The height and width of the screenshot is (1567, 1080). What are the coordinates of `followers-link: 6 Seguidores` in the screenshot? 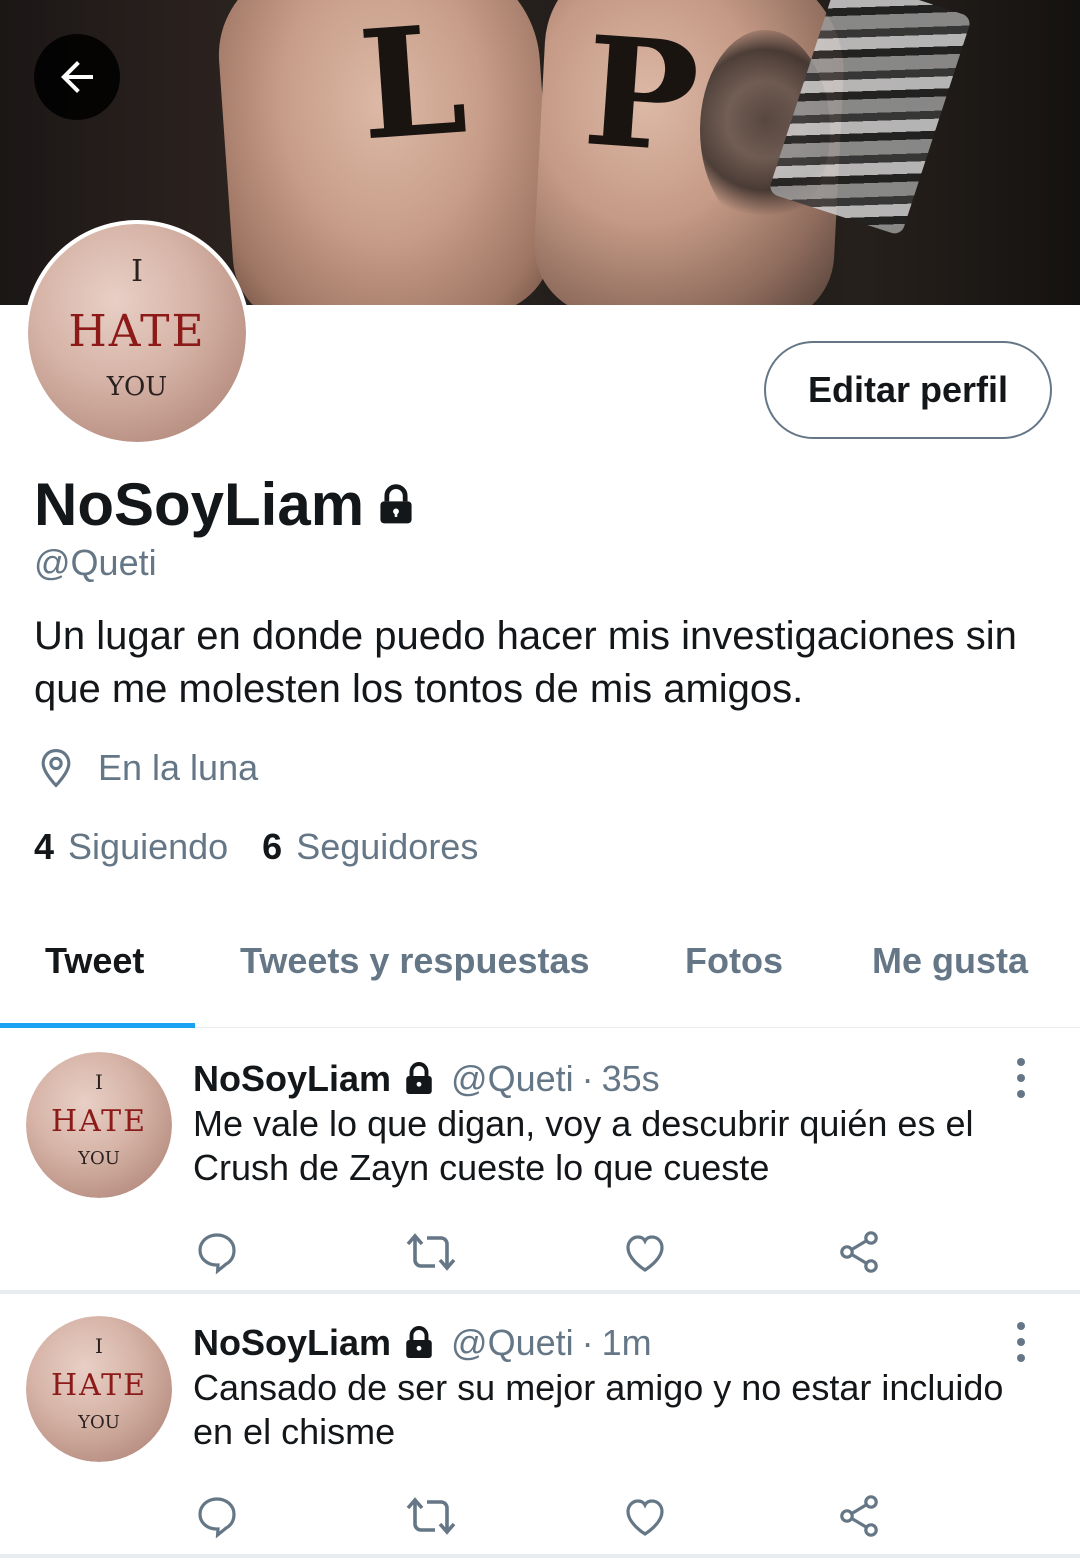 It's located at (370, 847).